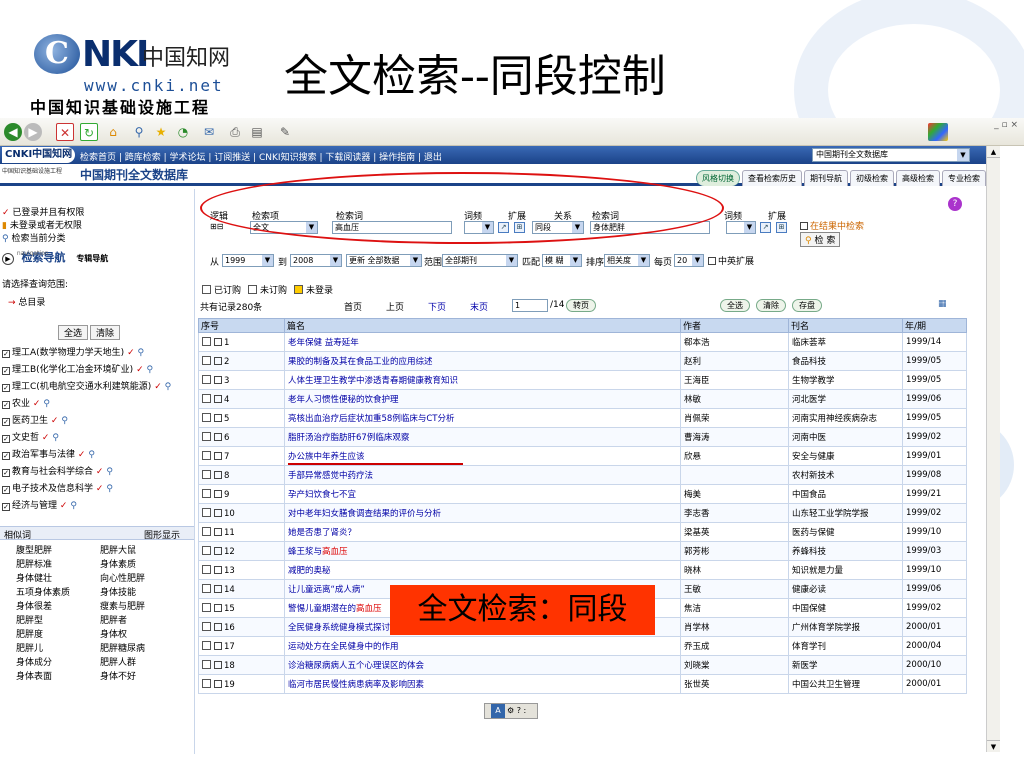 The image size is (1024, 768). What do you see at coordinates (241, 646) in the screenshot?
I see `row-number: 17` at bounding box center [241, 646].